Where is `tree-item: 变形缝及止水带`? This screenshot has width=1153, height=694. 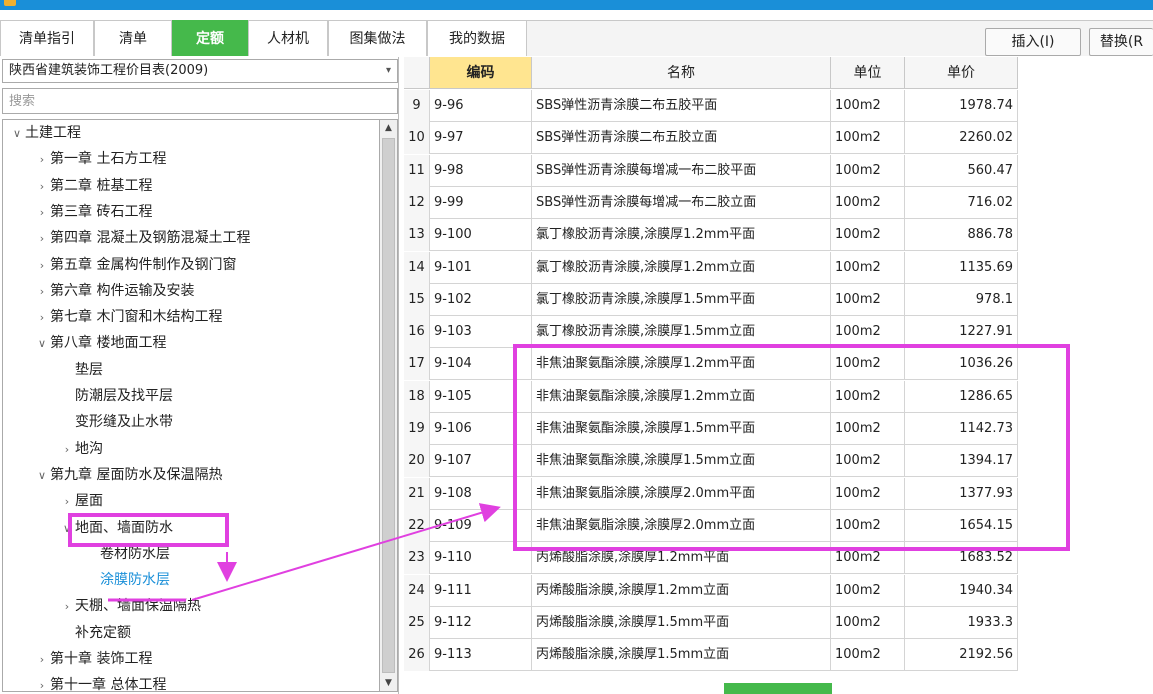 tree-item: 变形缝及止水带 is located at coordinates (88, 422).